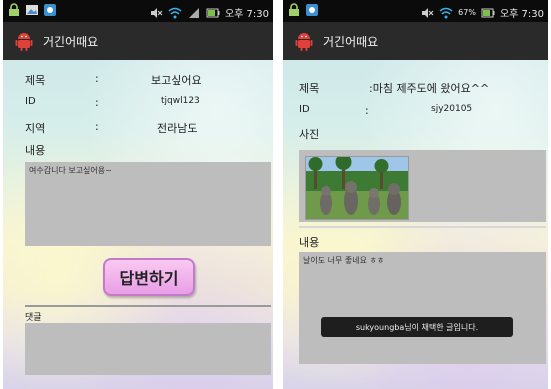 Image resolution: width=551 pixels, height=389 pixels. Describe the element at coordinates (35, 128) in the screenshot. I see `region-label: 지역` at that location.